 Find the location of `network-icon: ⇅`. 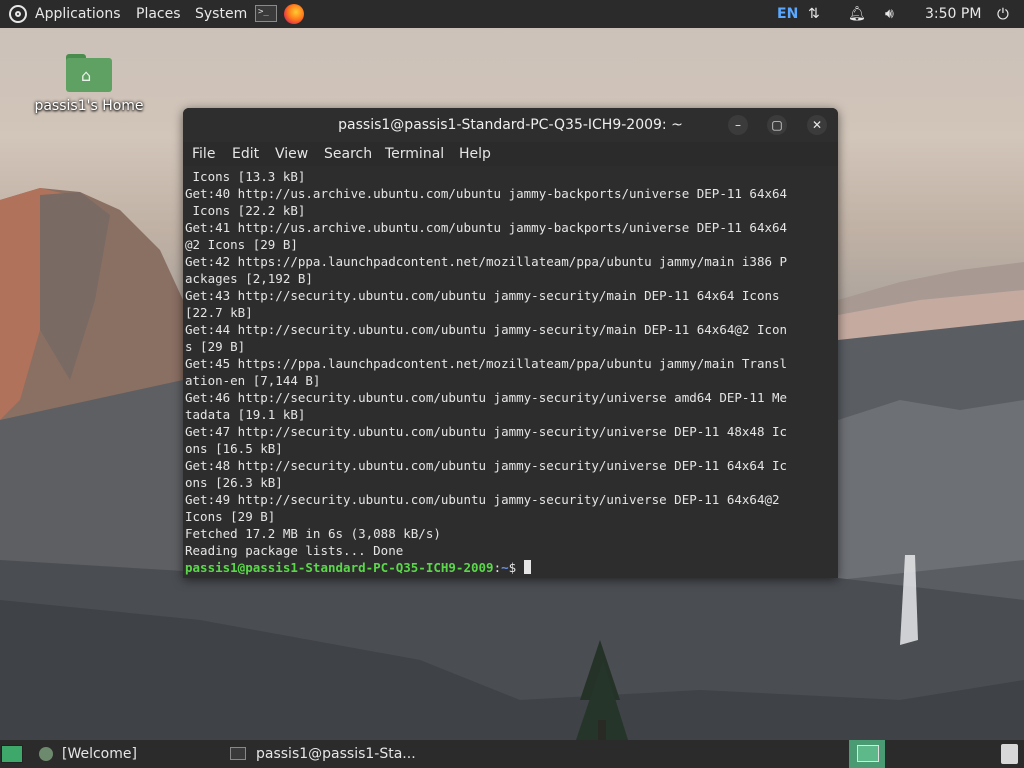

network-icon: ⇅ is located at coordinates (814, 14).